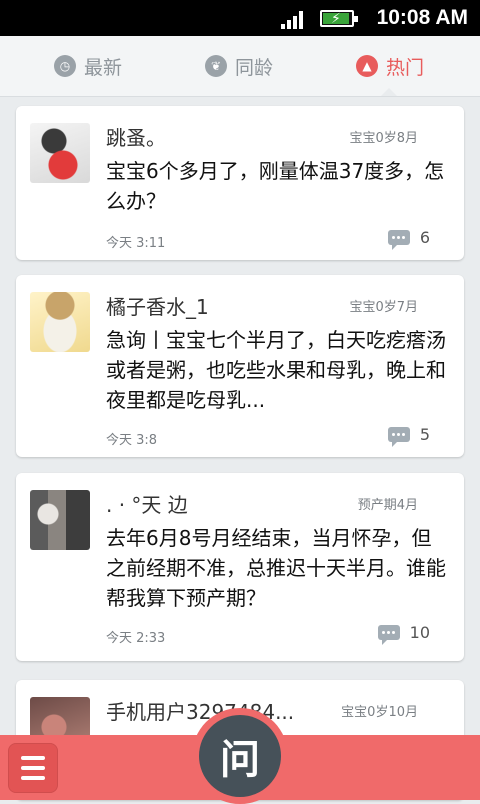  What do you see at coordinates (33, 768) in the screenshot?
I see `menu-button` at bounding box center [33, 768].